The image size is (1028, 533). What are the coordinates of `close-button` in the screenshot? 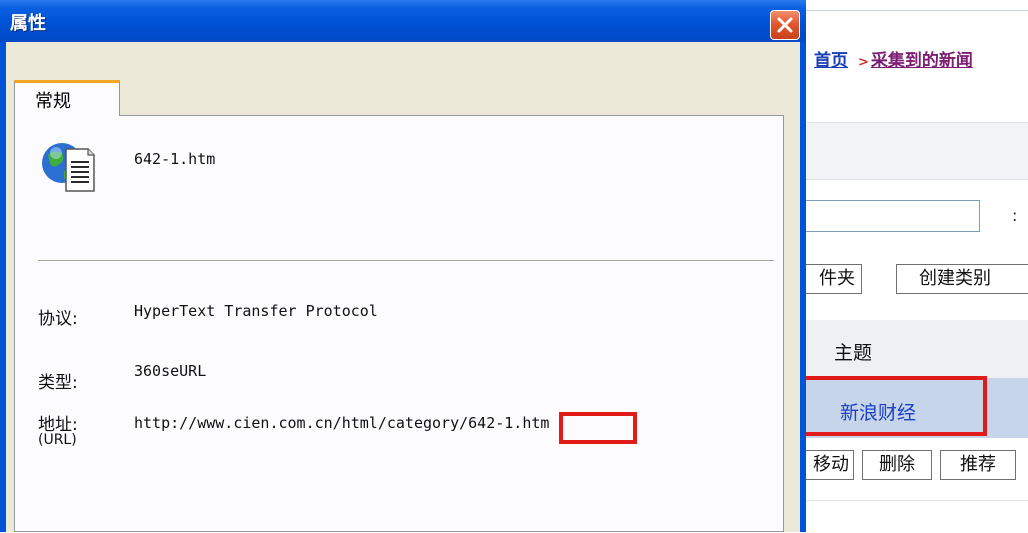 It's located at (785, 25).